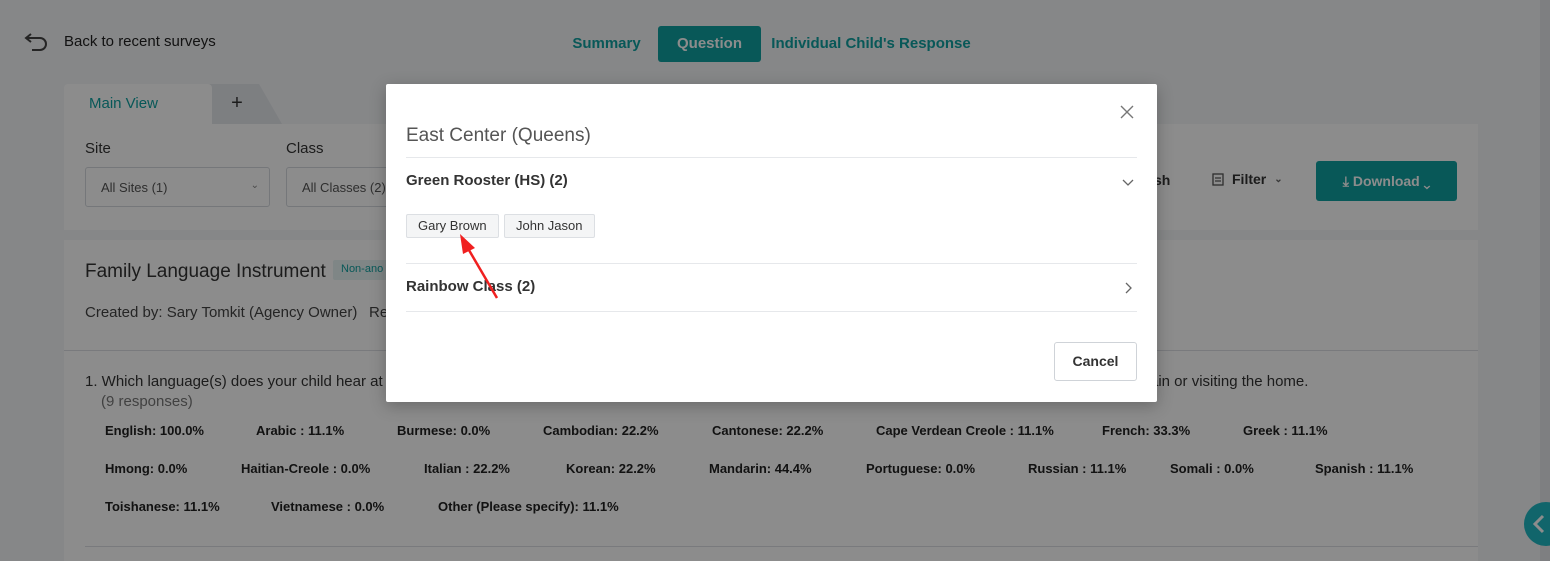  What do you see at coordinates (498, 135) in the screenshot?
I see `dialog-title: East Center (Queens)` at bounding box center [498, 135].